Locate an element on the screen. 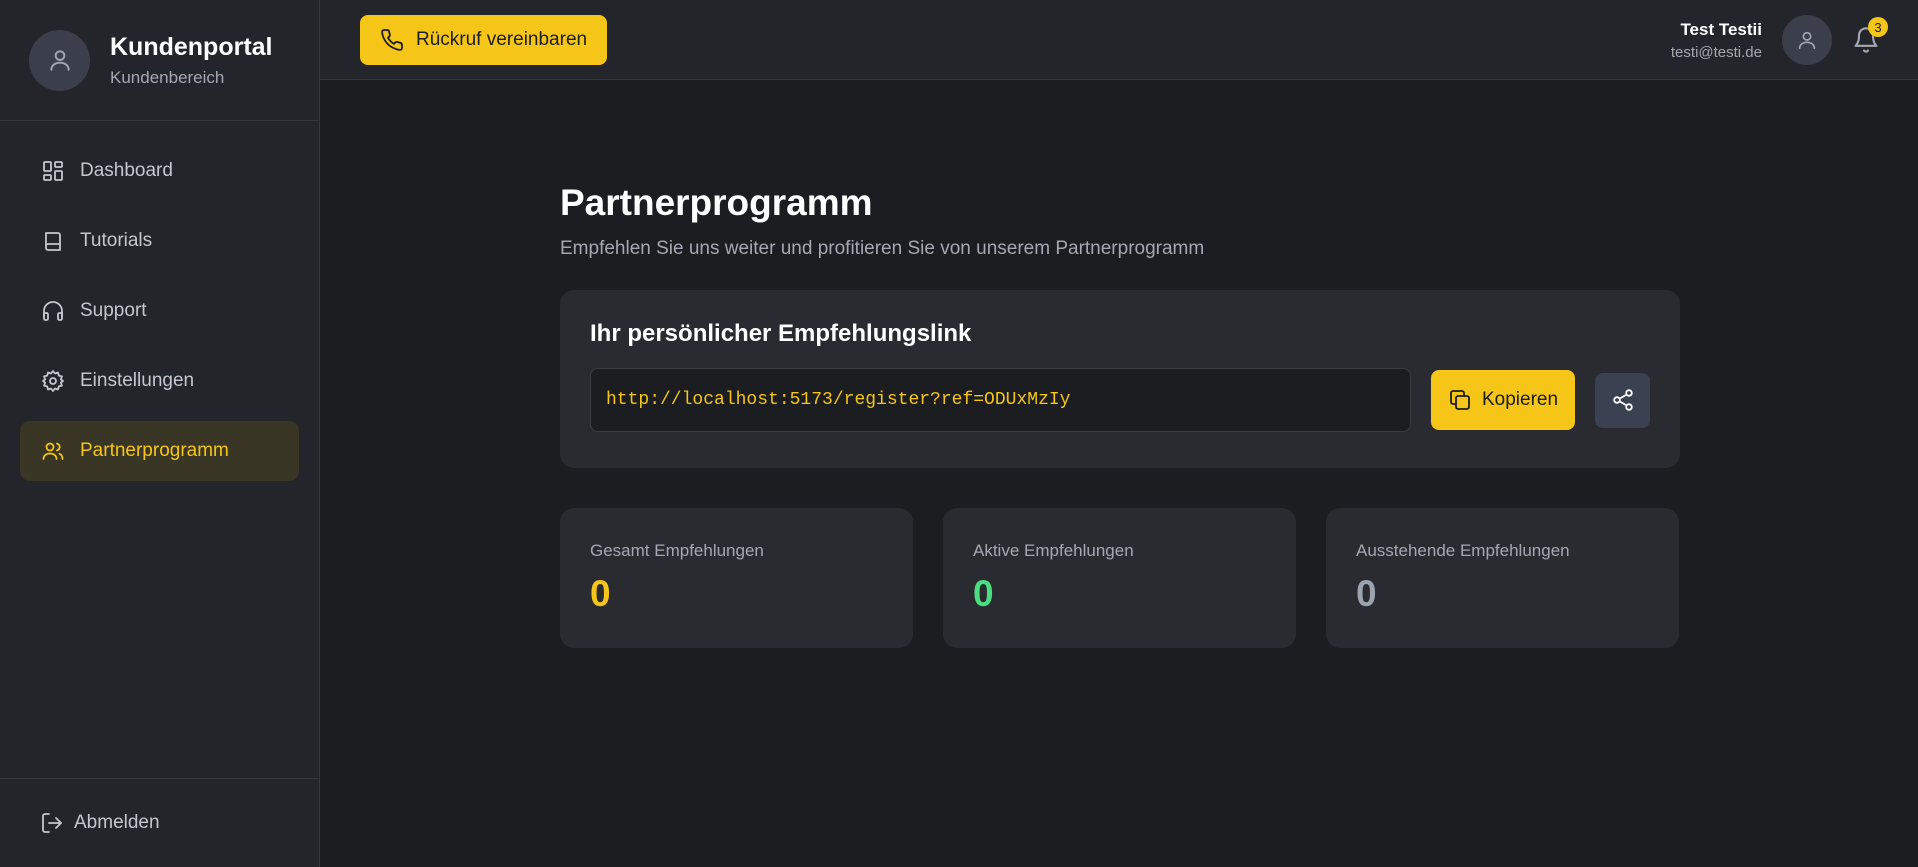  brand-subtitle: Kundenbereich is located at coordinates (167, 77).